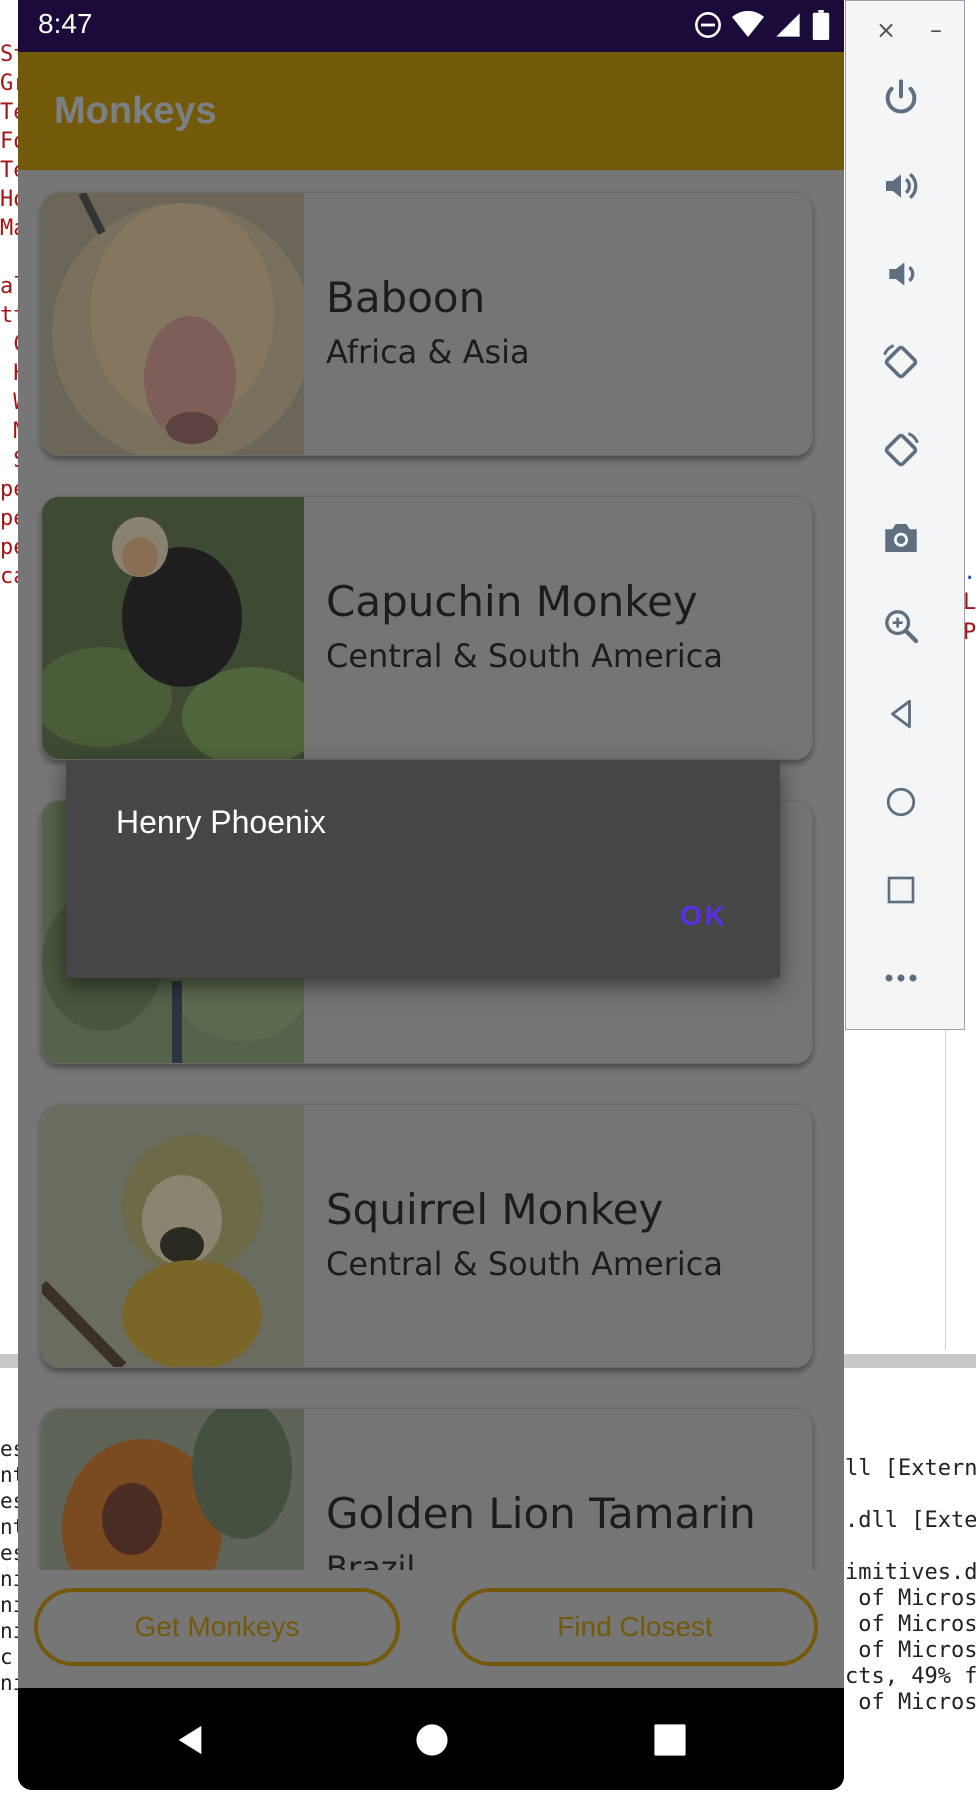  What do you see at coordinates (495, 1209) in the screenshot?
I see `monkey-name: Squirrel Monkey` at bounding box center [495, 1209].